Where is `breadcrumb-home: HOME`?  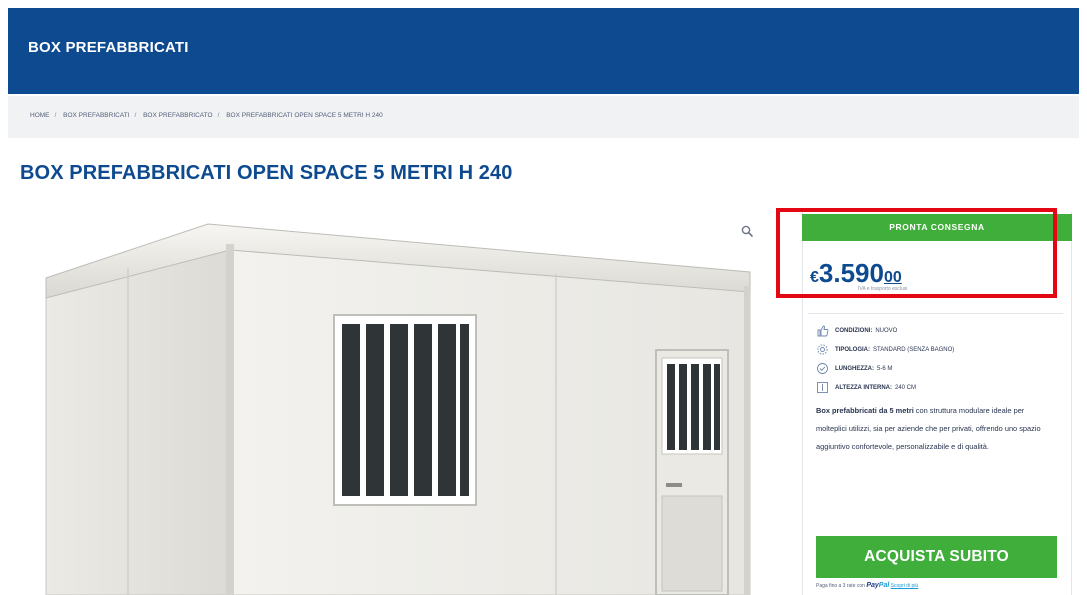
breadcrumb-home: HOME is located at coordinates (40, 115).